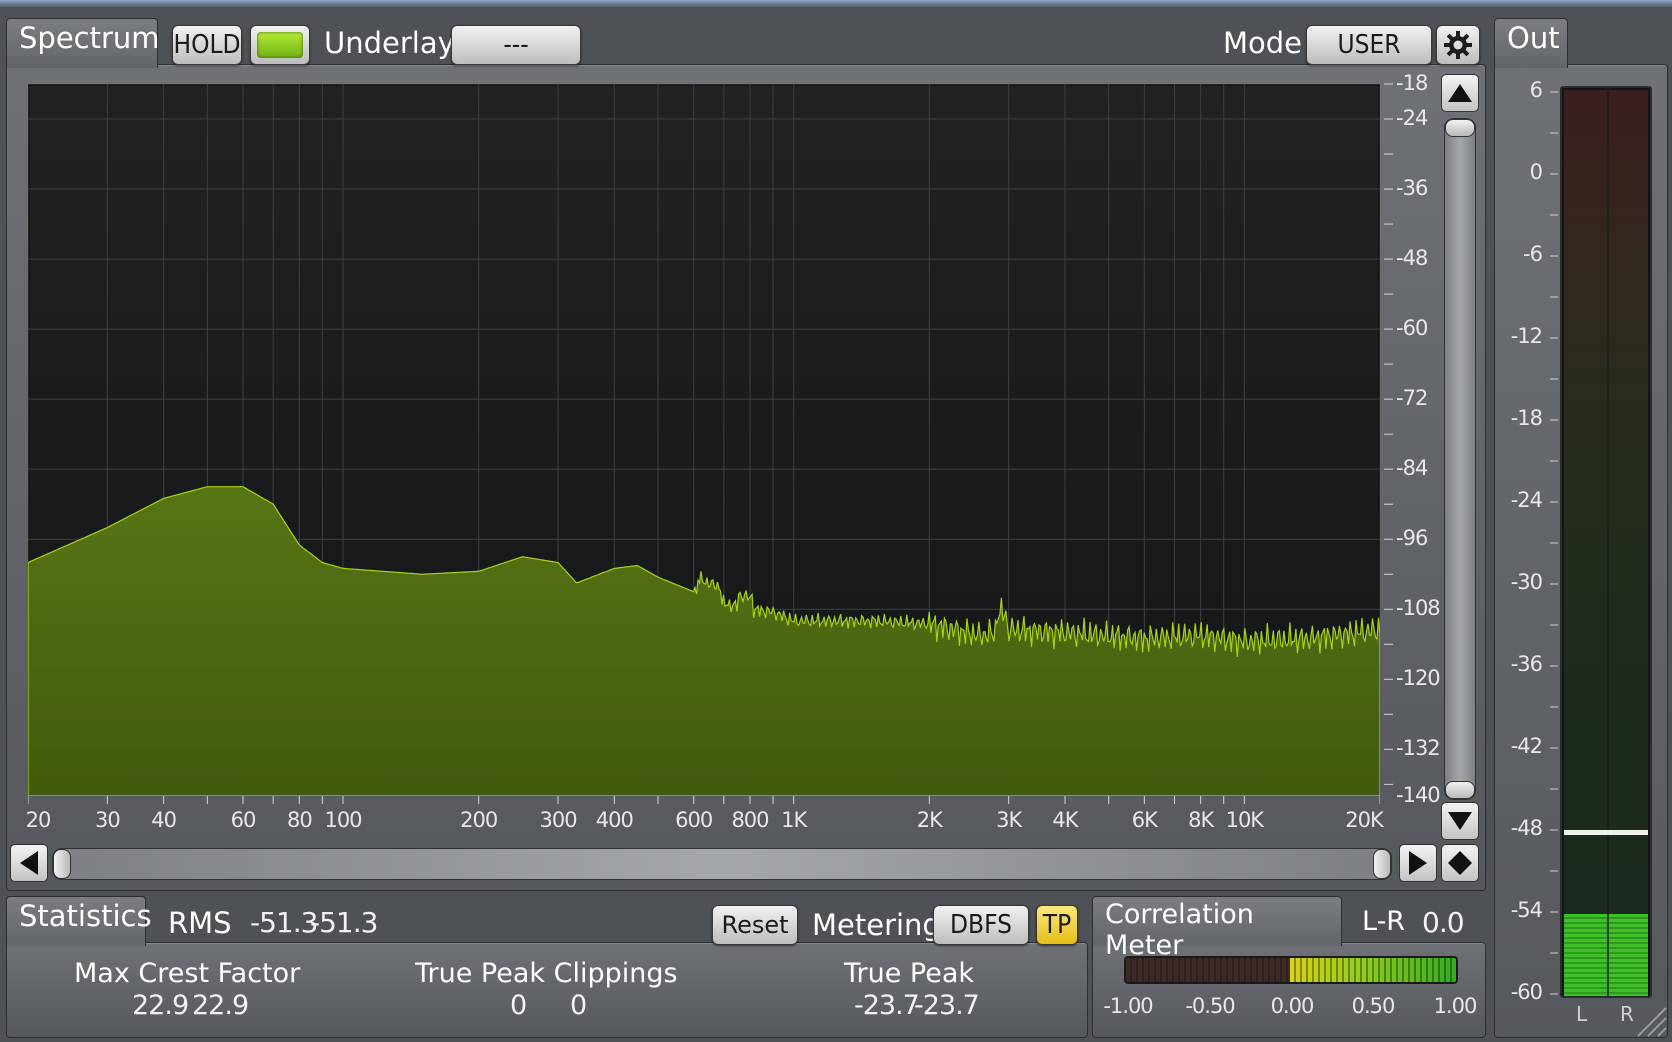 The image size is (1672, 1042). What do you see at coordinates (344, 922) in the screenshot?
I see `rms-value-r: -51.3` at bounding box center [344, 922].